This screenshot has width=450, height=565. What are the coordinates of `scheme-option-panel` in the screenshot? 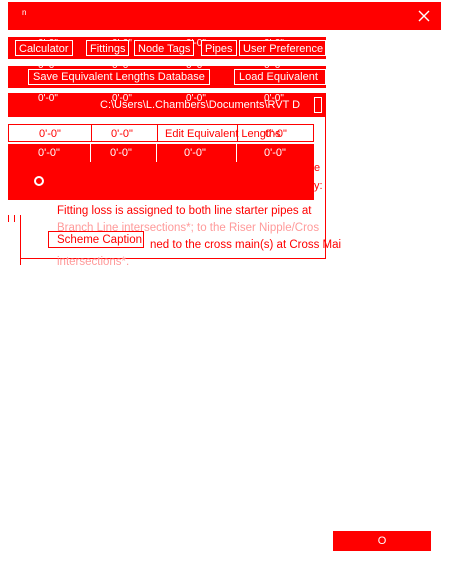 It's located at (161, 181).